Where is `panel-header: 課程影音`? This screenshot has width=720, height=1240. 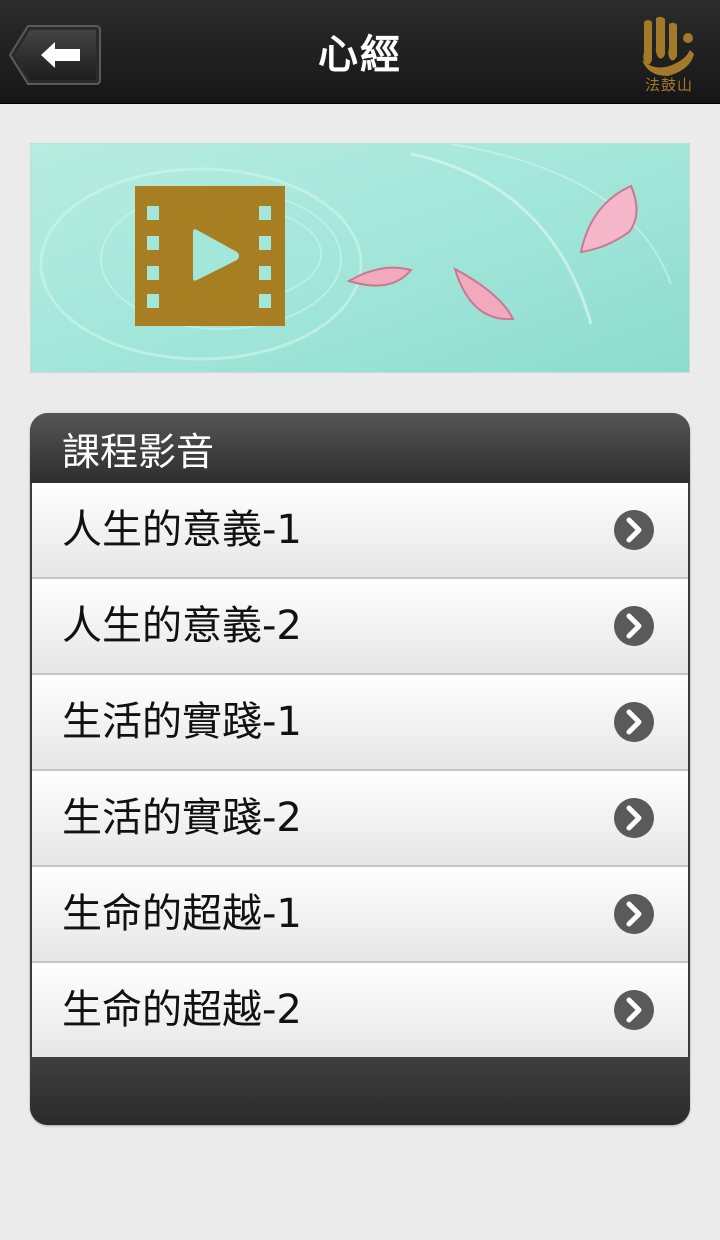 panel-header: 課程影音 is located at coordinates (360, 448).